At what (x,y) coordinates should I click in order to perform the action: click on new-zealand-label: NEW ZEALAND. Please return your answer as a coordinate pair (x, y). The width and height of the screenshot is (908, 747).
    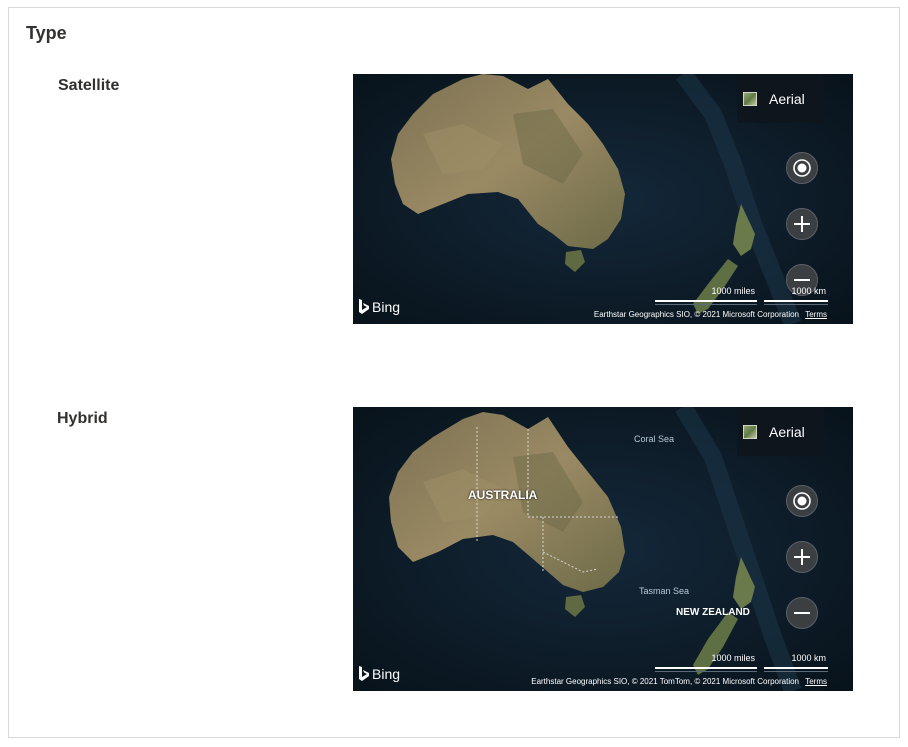
    Looking at the image, I should click on (713, 612).